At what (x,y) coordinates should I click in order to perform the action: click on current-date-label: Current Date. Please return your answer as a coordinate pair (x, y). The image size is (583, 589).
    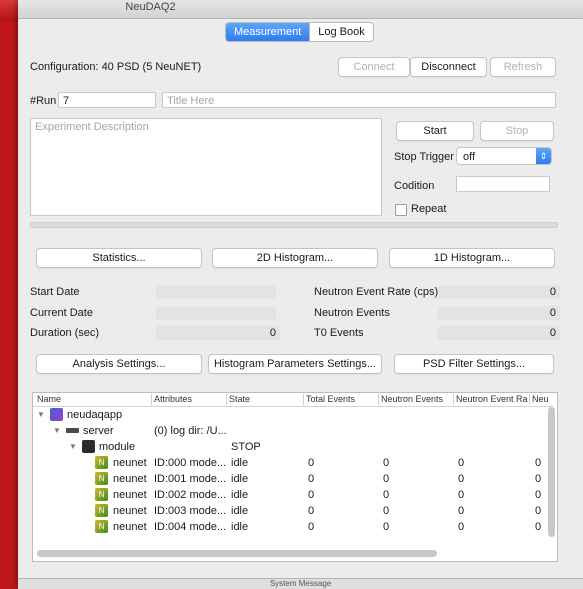
    Looking at the image, I should click on (61, 313).